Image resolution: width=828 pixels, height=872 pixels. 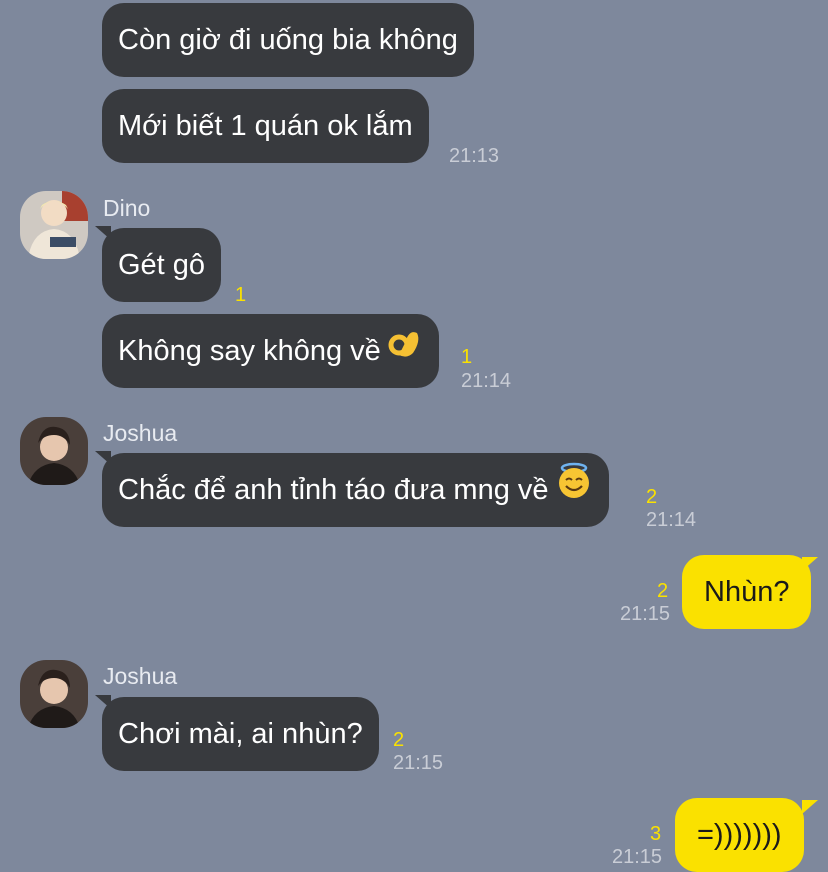 I want to click on message-bubble-outgoing: =))))))), so click(x=739, y=835).